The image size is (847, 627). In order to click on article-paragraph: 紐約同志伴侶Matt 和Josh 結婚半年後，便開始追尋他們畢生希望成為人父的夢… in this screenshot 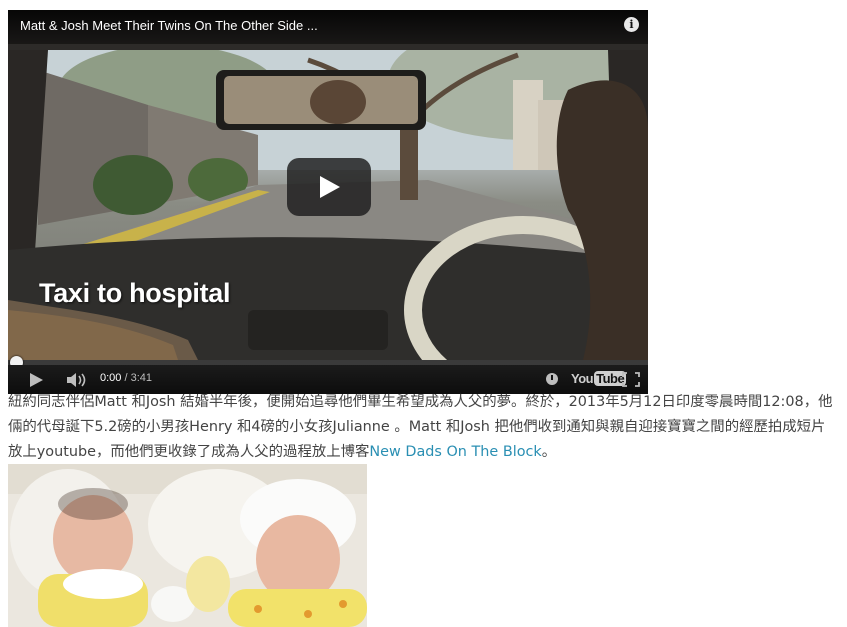, I will do `click(423, 427)`.